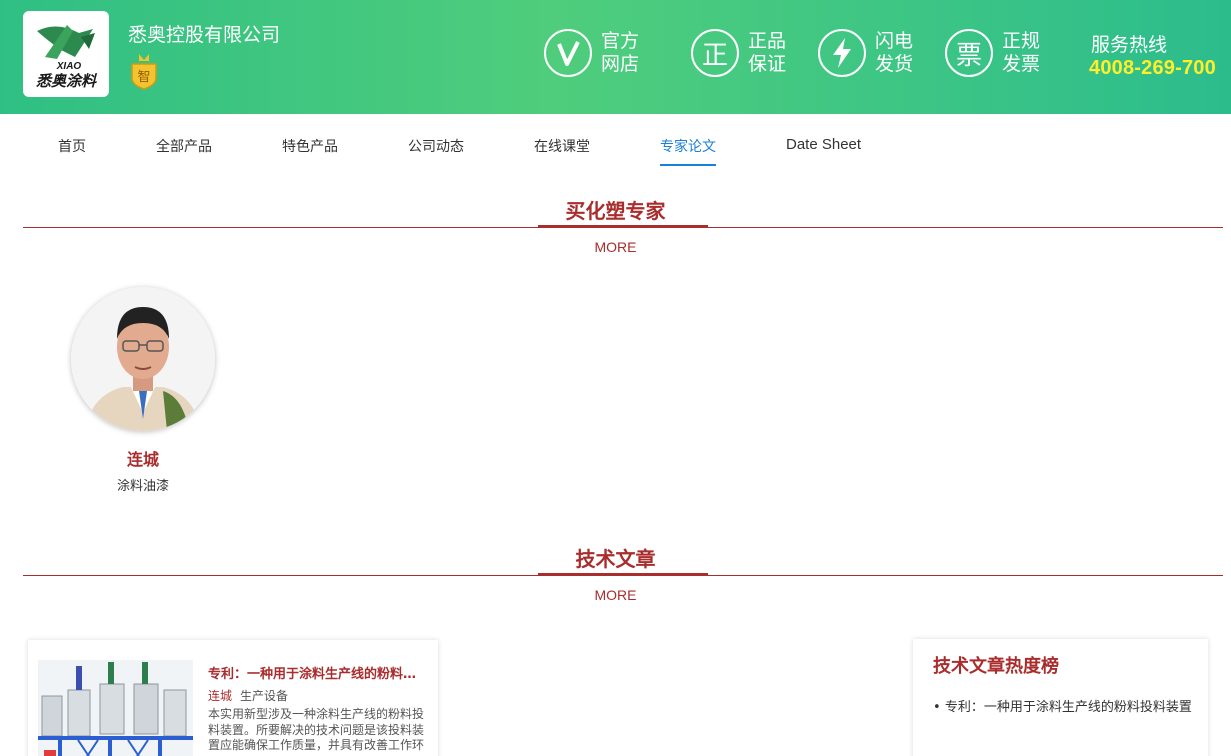  Describe the element at coordinates (740, 53) in the screenshot. I see `feature-genuine: 正 正品 保证` at that location.